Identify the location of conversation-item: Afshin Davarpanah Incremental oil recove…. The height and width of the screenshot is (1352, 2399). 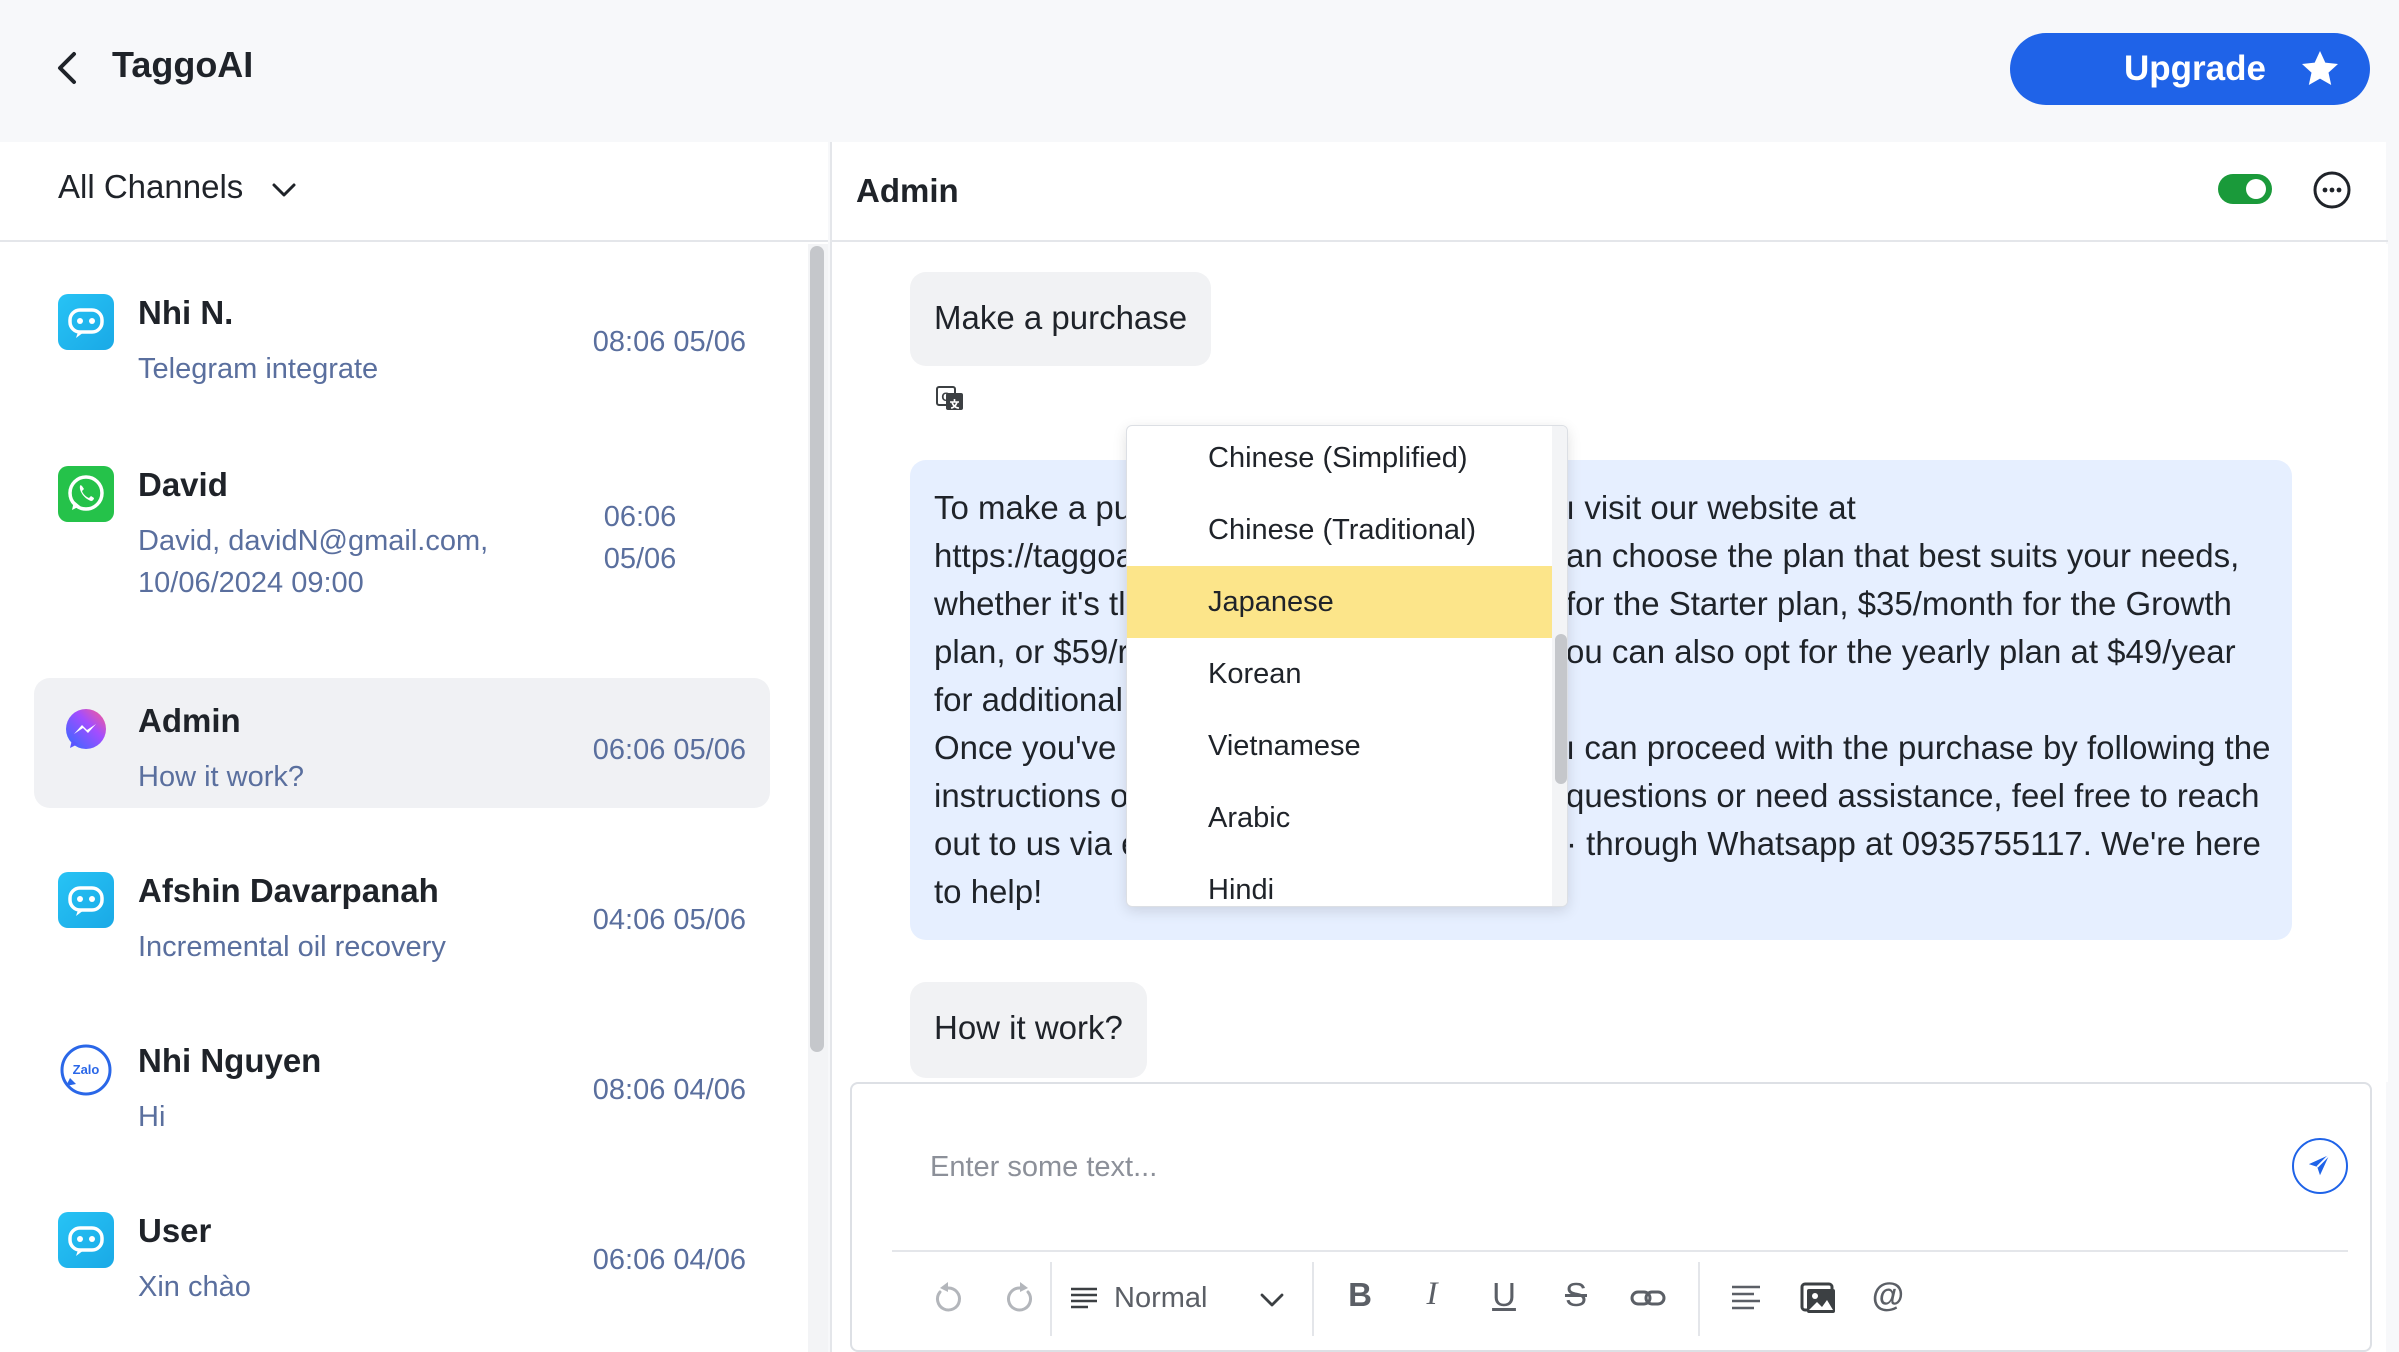
(402, 913).